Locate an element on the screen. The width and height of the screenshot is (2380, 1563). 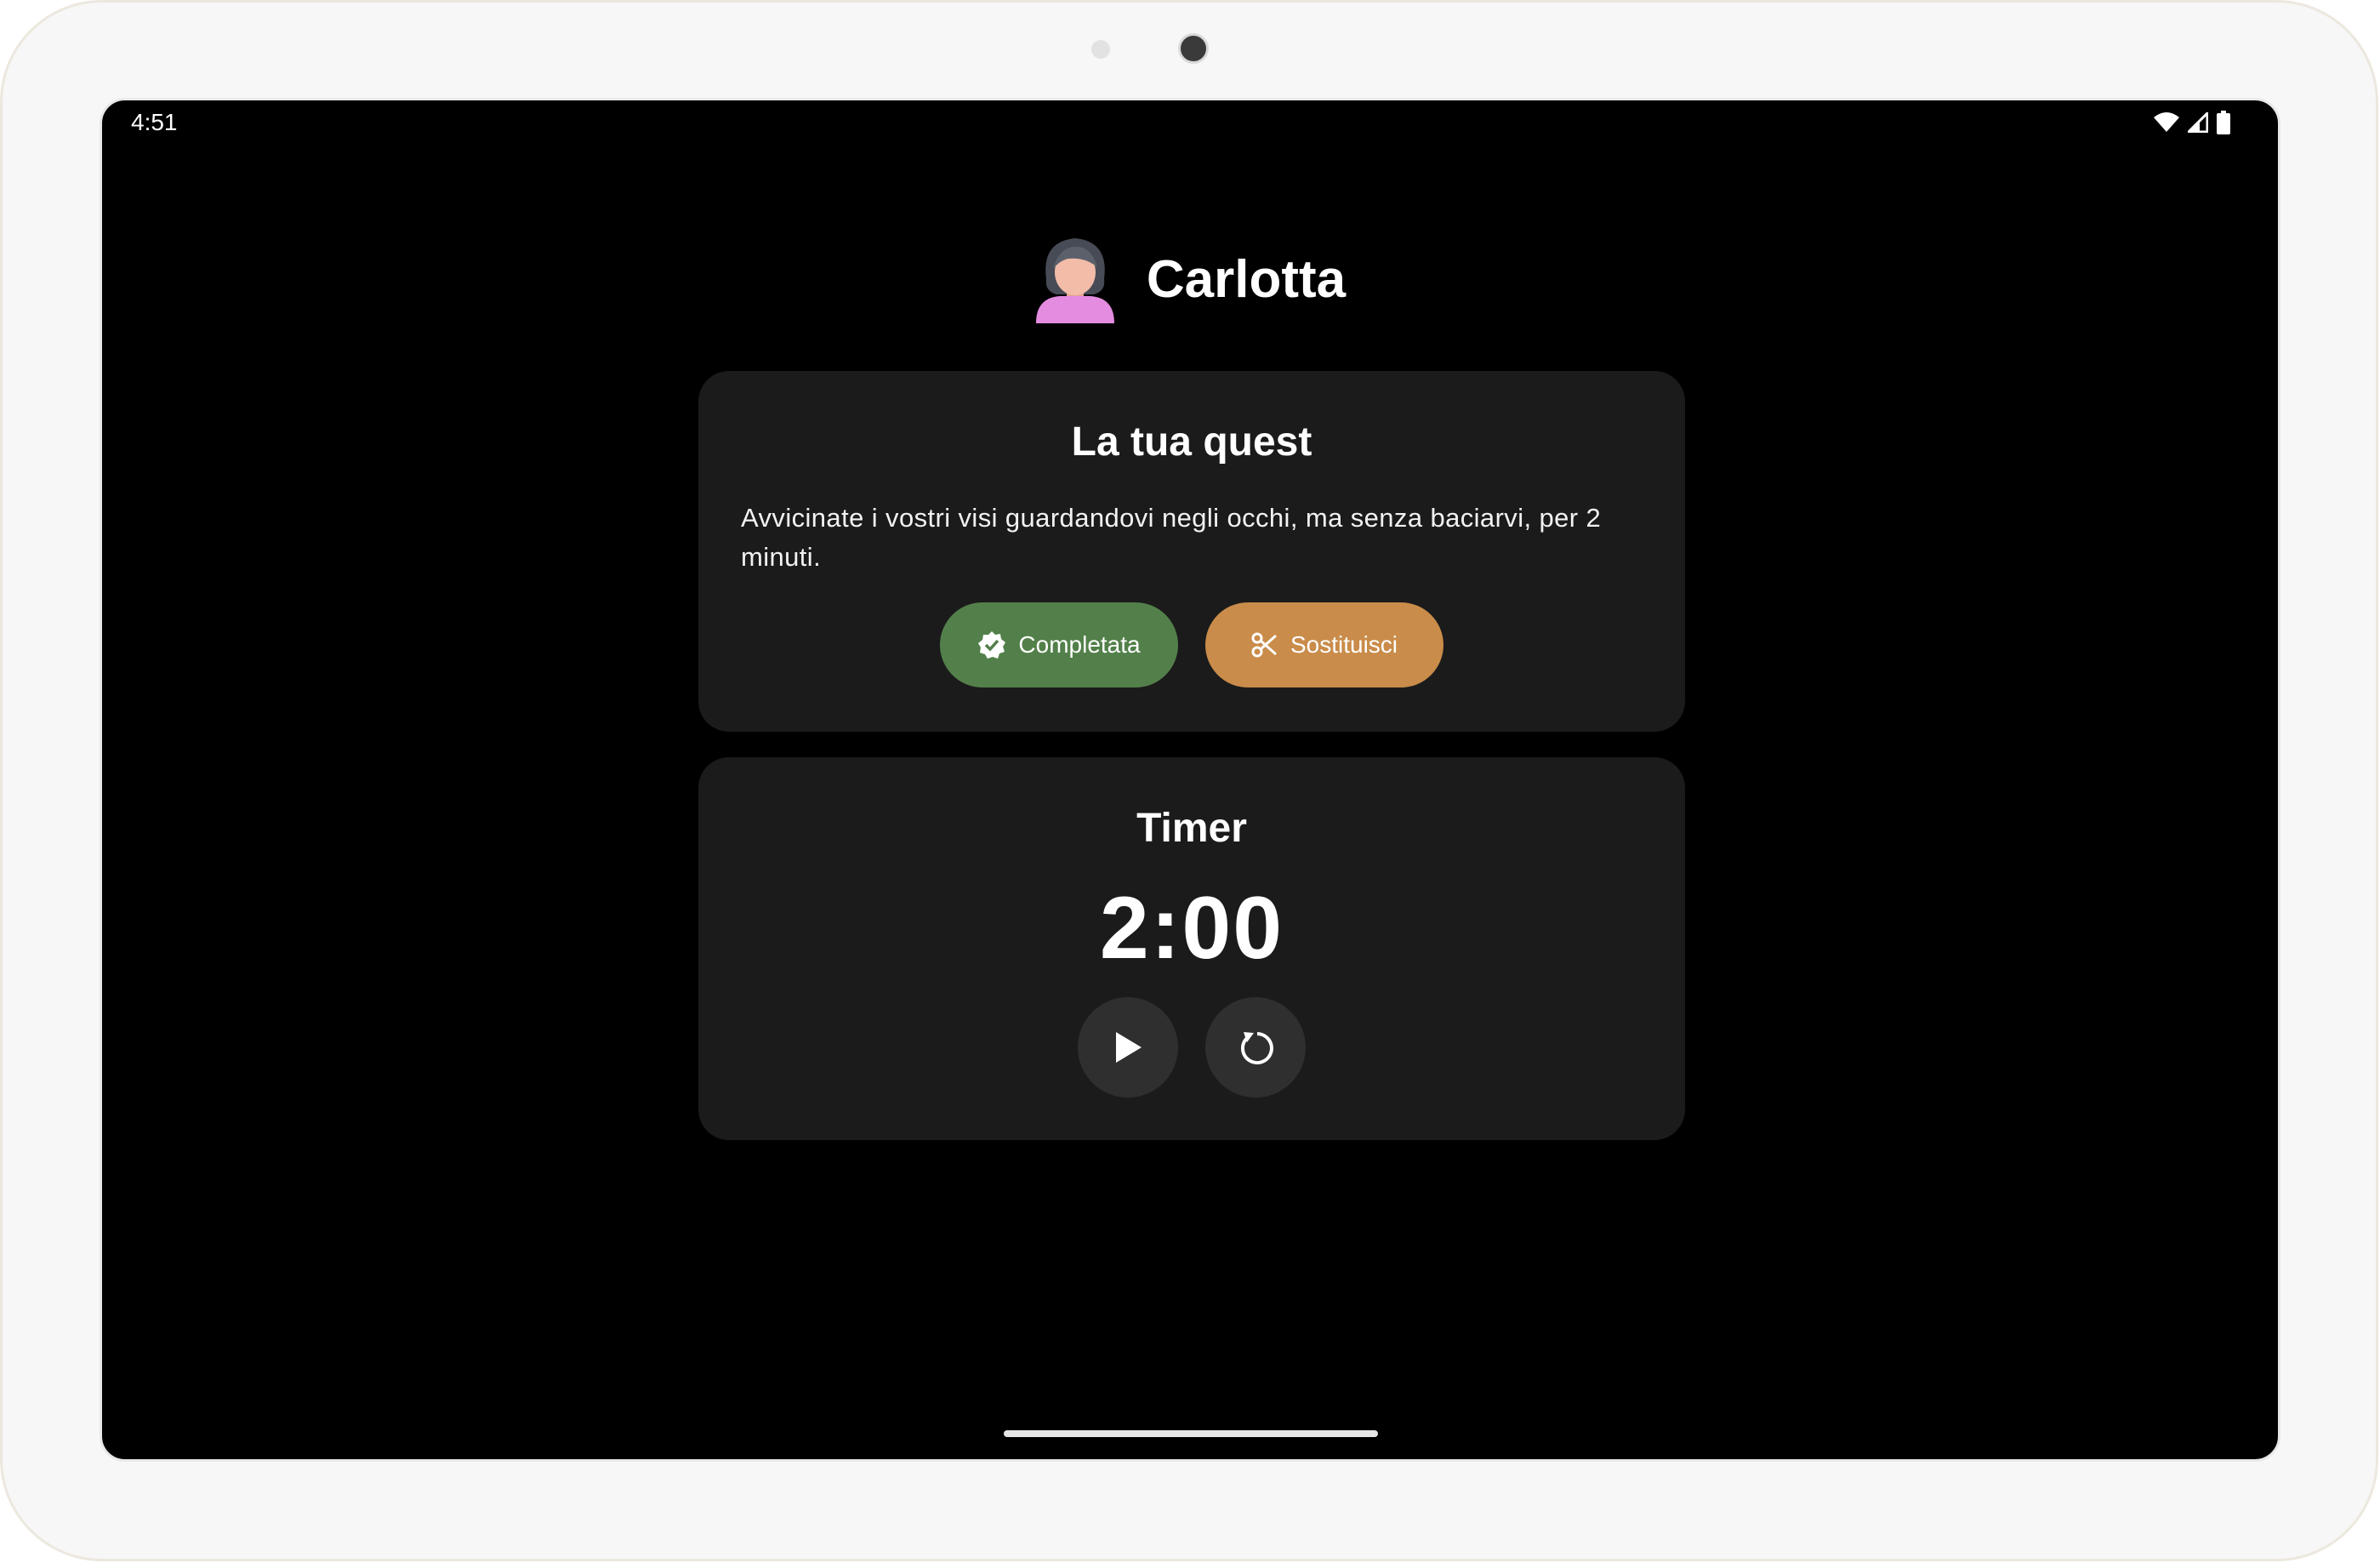
timer-card: Timer 2:00 is located at coordinates (1191, 949).